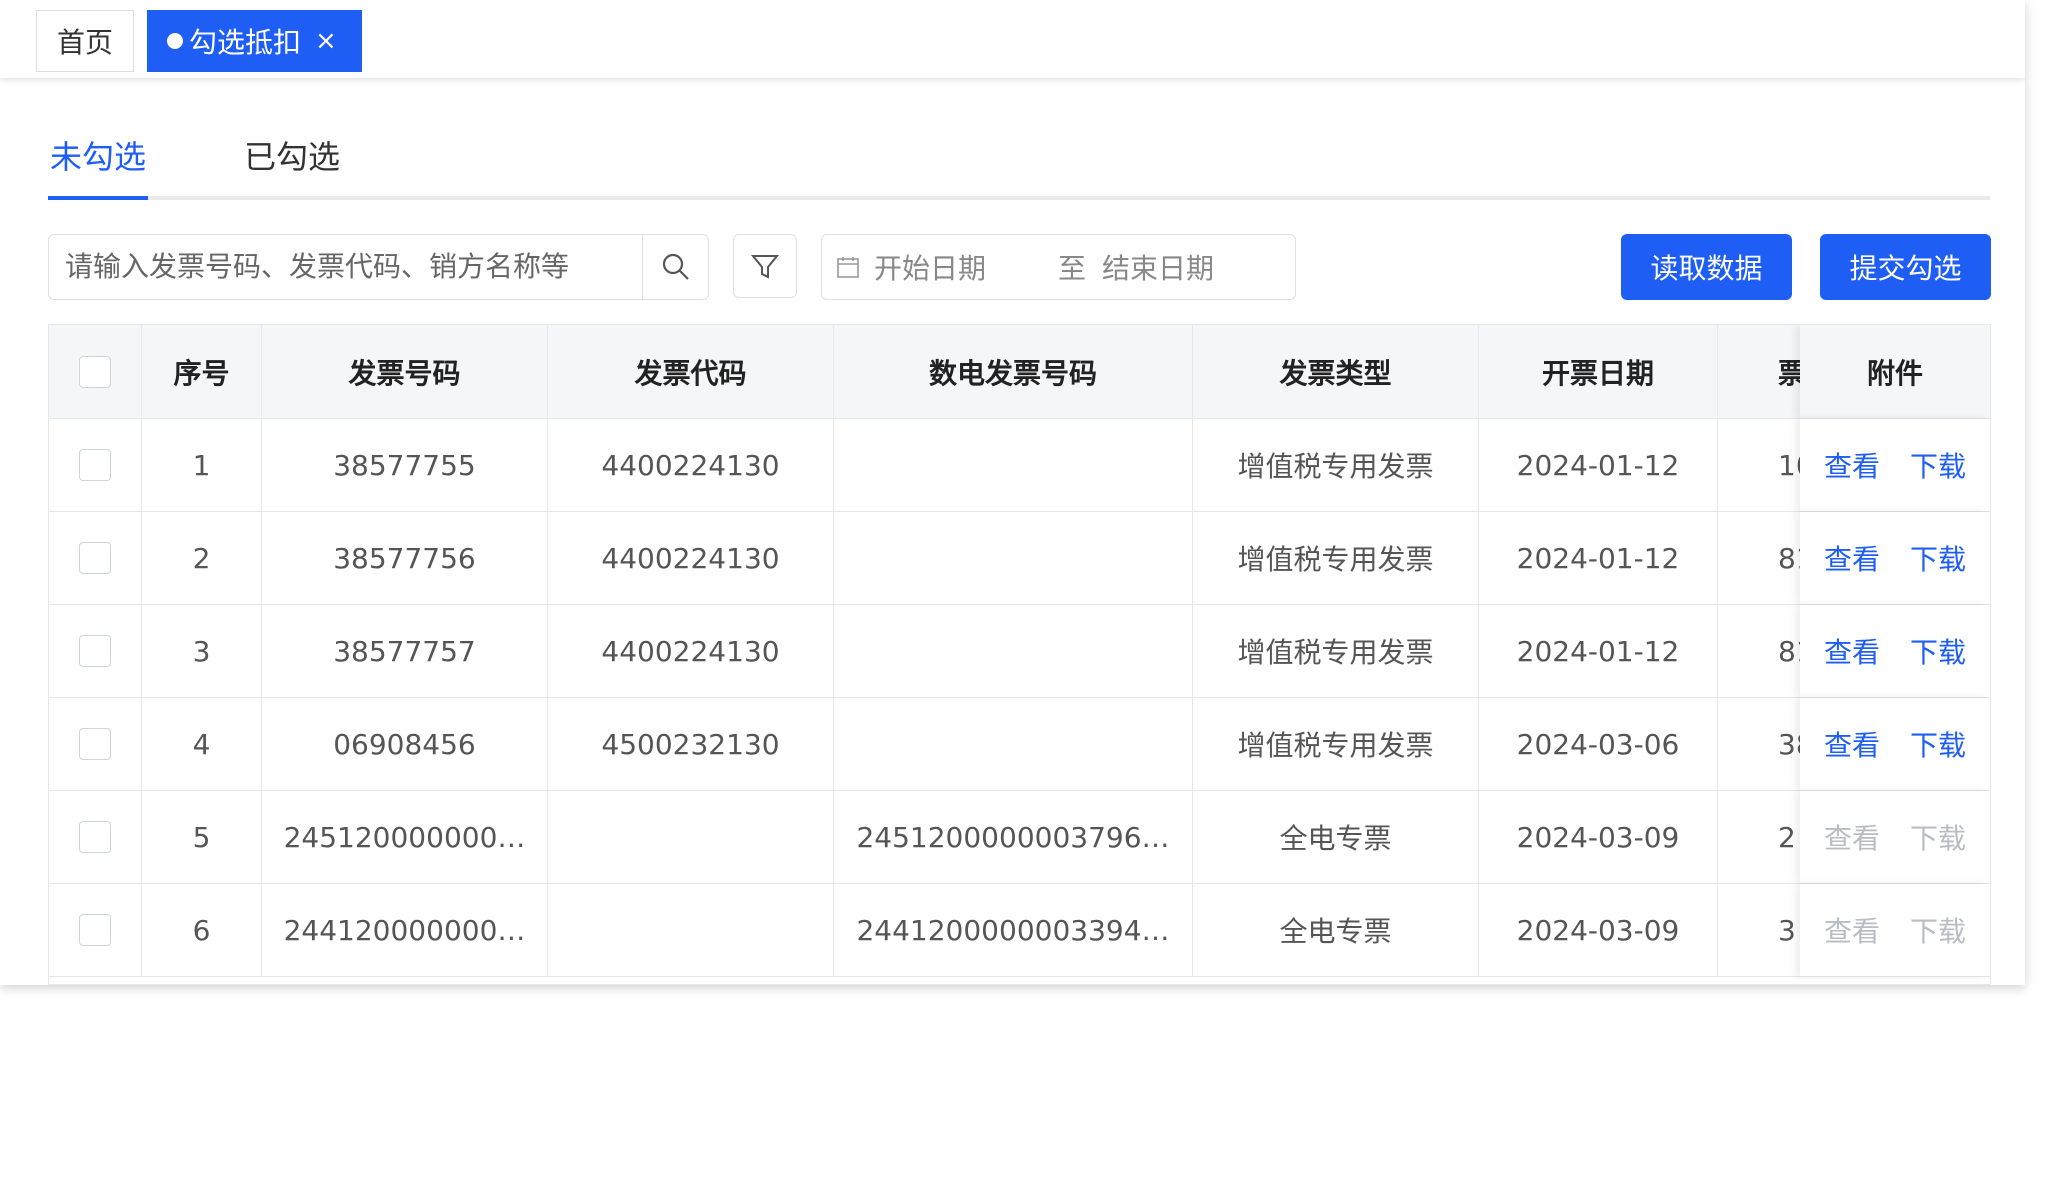 This screenshot has width=2047, height=1190. What do you see at coordinates (405, 465) in the screenshot?
I see `cell-invoice-no: 38577755` at bounding box center [405, 465].